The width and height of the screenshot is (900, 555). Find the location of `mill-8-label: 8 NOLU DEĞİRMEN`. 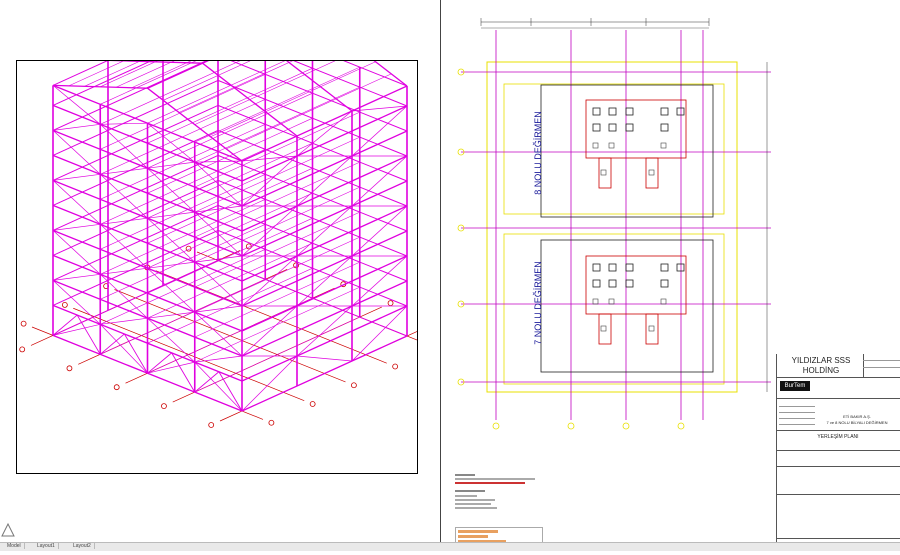

mill-8-label: 8 NOLU DEĞİRMEN is located at coordinates (538, 153).